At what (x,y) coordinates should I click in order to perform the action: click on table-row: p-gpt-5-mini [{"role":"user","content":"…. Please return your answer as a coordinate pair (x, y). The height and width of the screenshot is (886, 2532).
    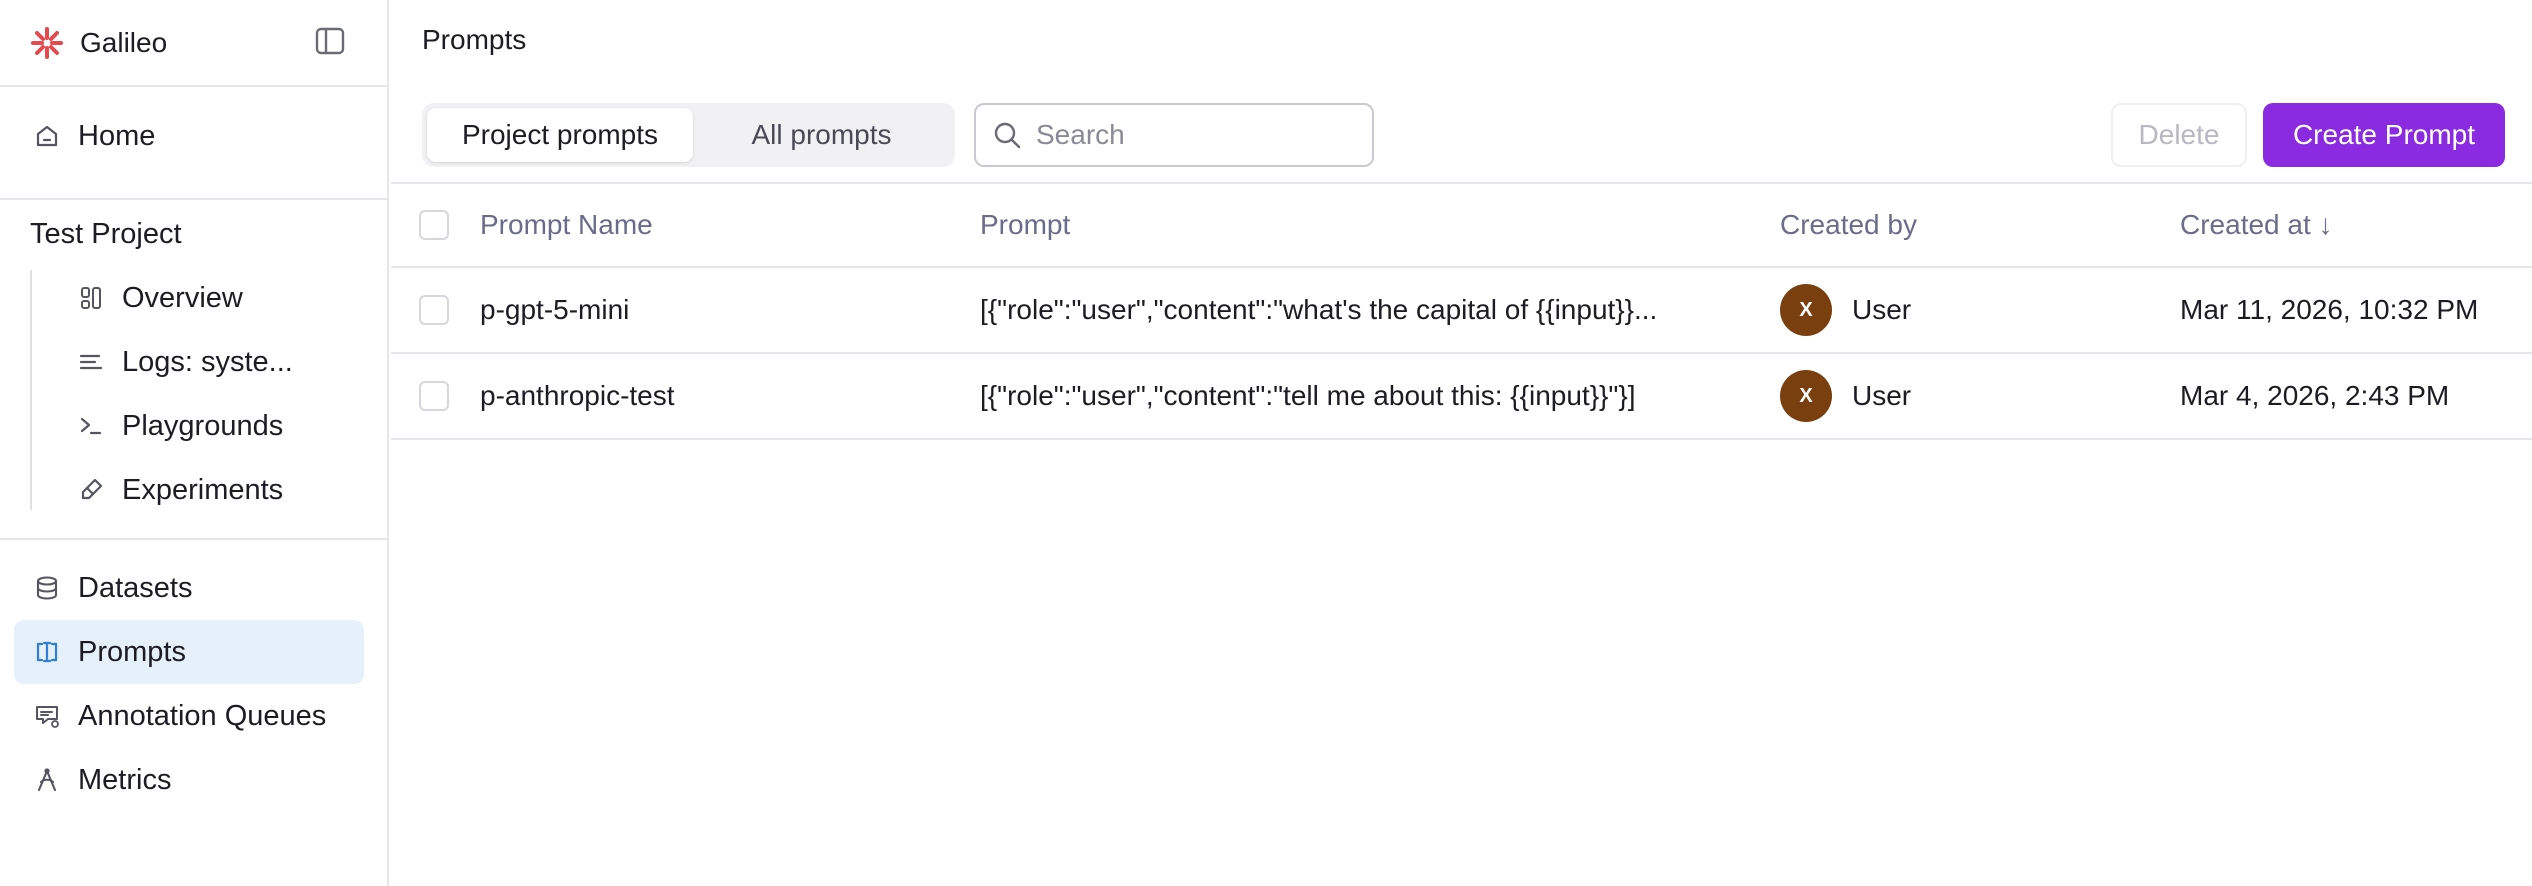
    Looking at the image, I should click on (1461, 311).